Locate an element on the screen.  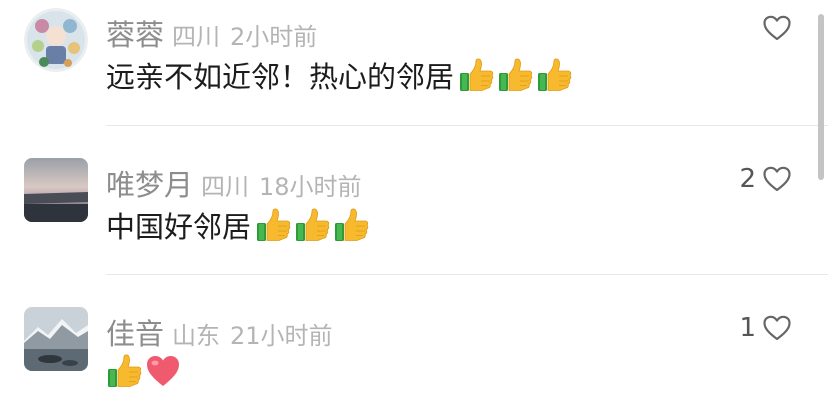
like-count: 2 is located at coordinates (747, 179).